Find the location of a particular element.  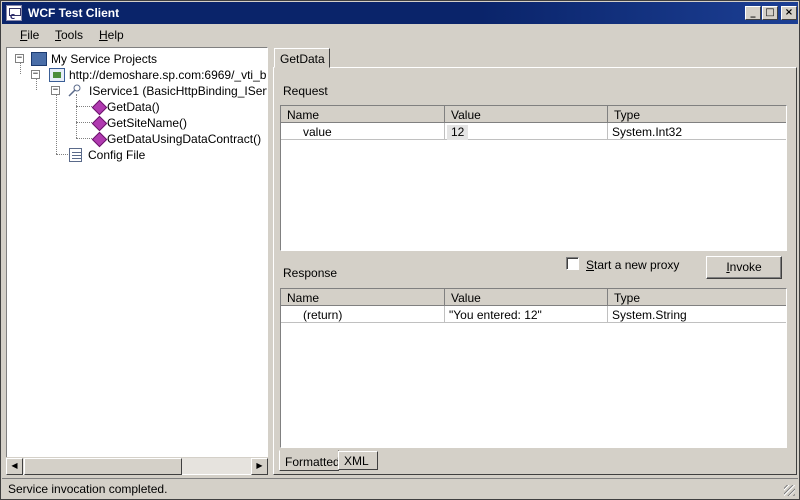

response-name: (return) is located at coordinates (363, 314).